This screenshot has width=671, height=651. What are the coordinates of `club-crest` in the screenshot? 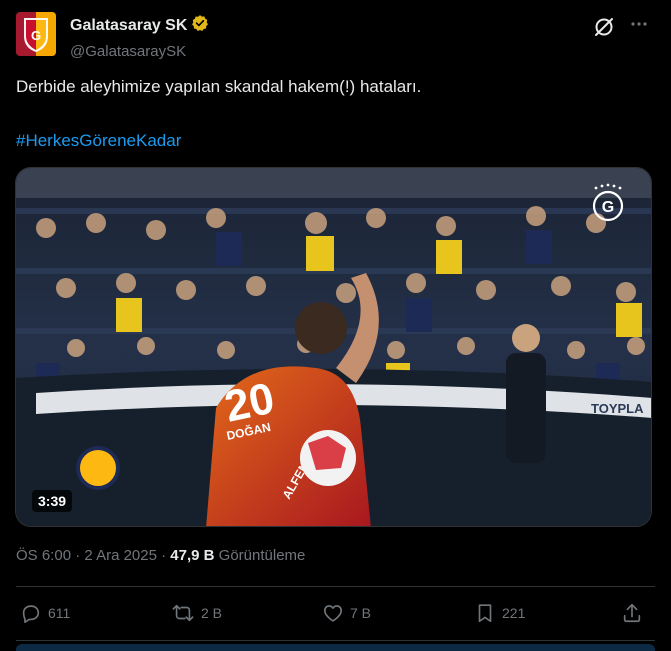 It's located at (98, 468).